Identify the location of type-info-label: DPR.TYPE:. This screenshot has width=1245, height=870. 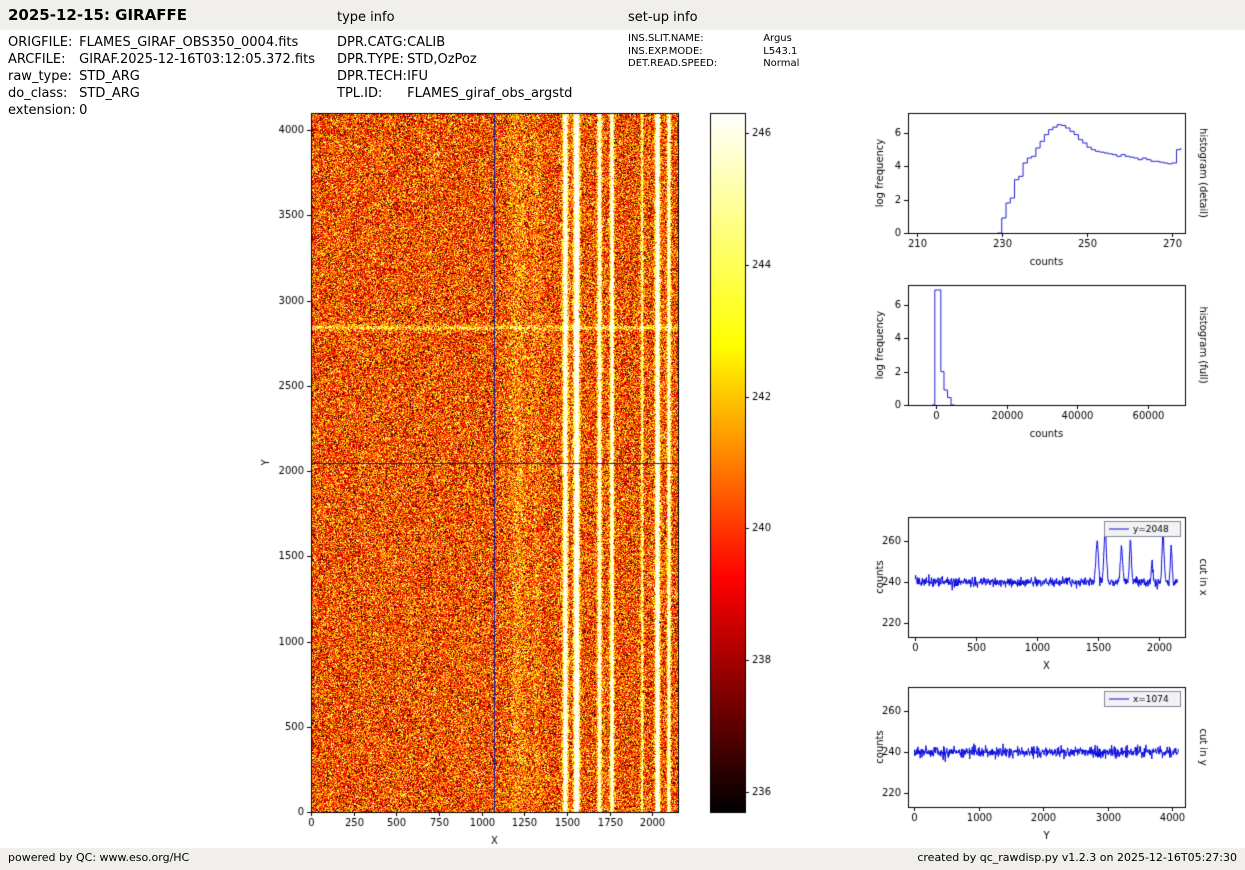
(370, 59).